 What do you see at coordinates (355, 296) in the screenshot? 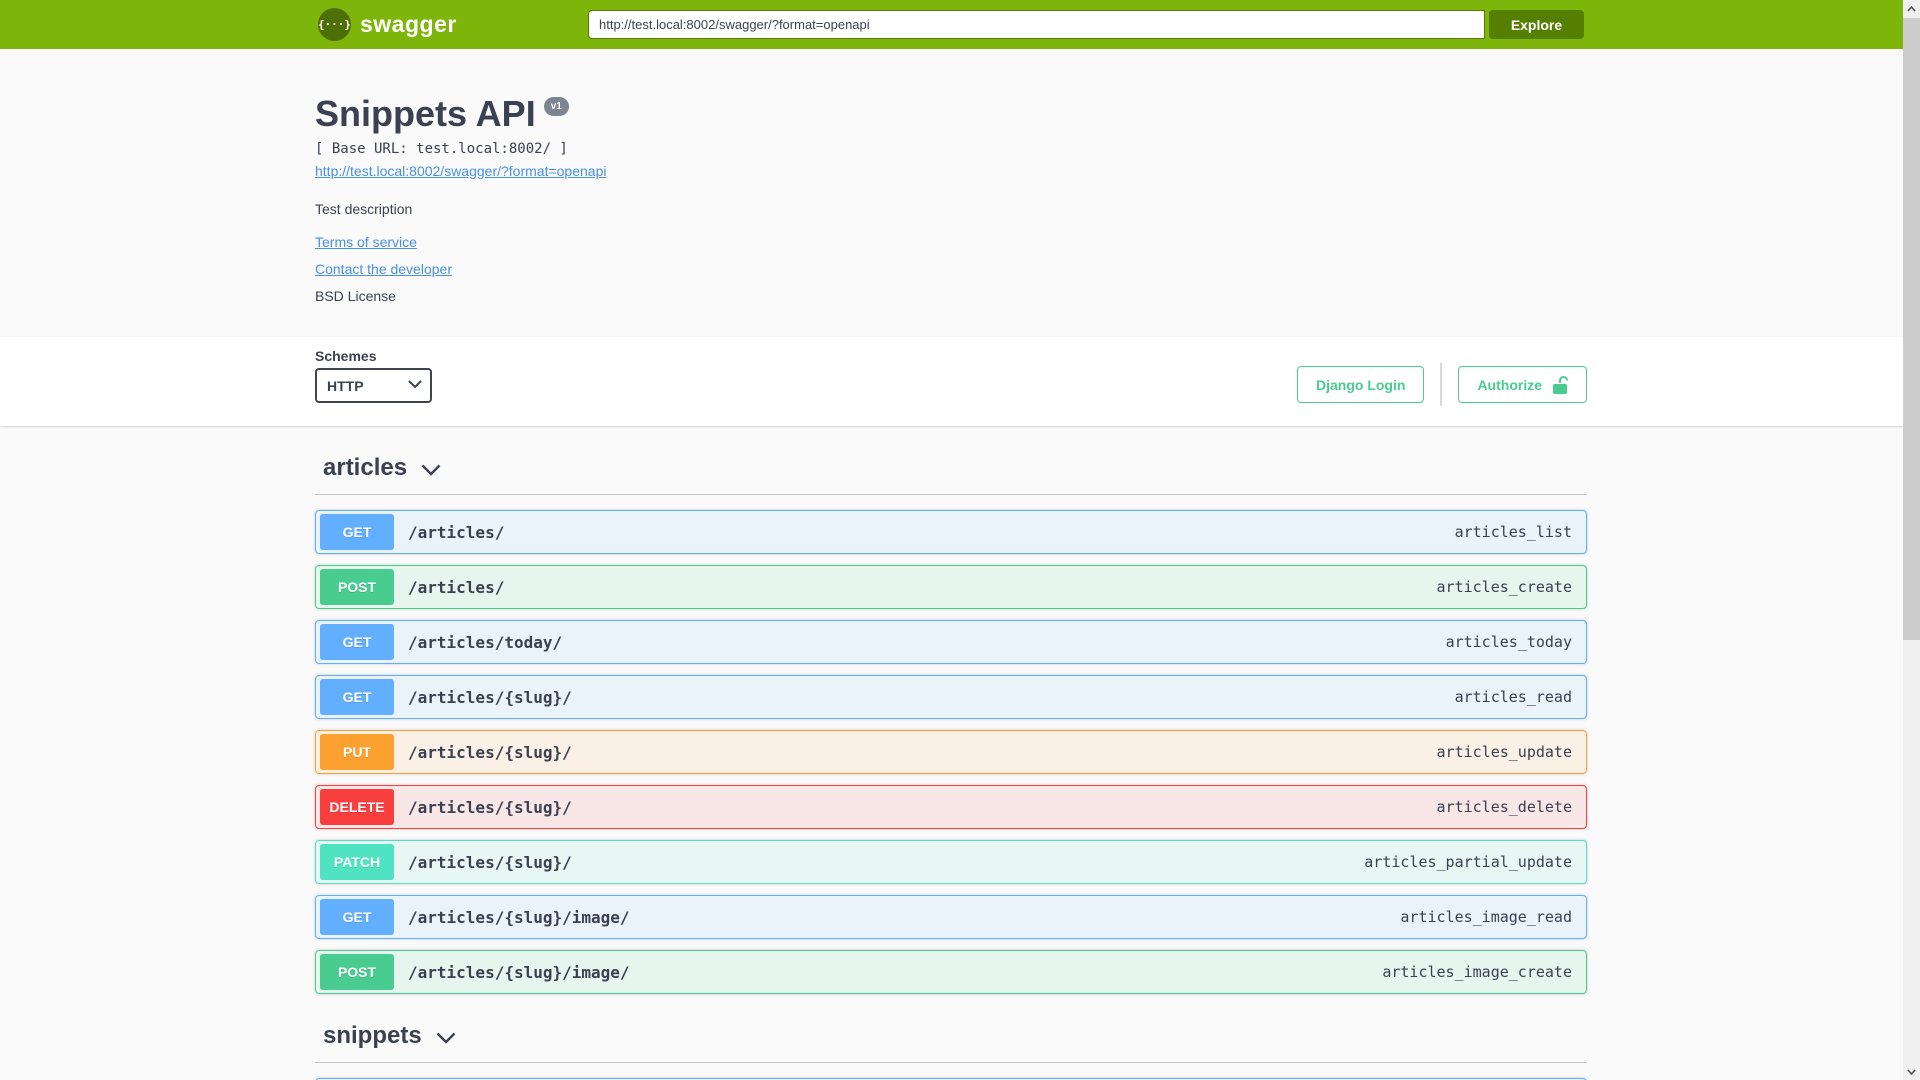
I see `license-text: BSD License` at bounding box center [355, 296].